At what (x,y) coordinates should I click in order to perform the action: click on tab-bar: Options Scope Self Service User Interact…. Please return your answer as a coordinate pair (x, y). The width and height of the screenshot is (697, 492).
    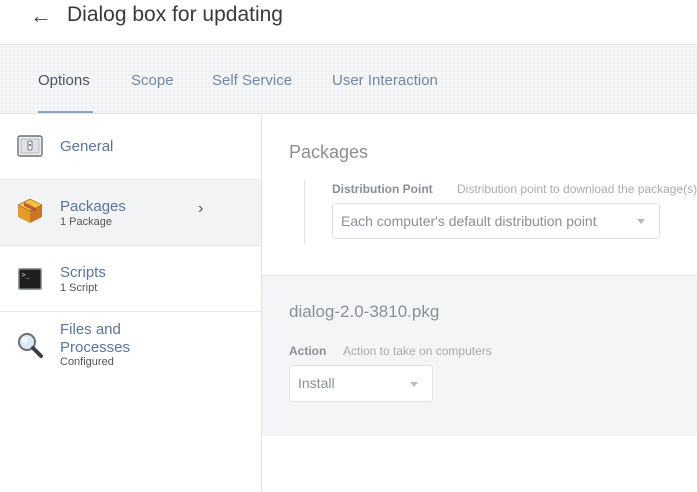
    Looking at the image, I should click on (348, 79).